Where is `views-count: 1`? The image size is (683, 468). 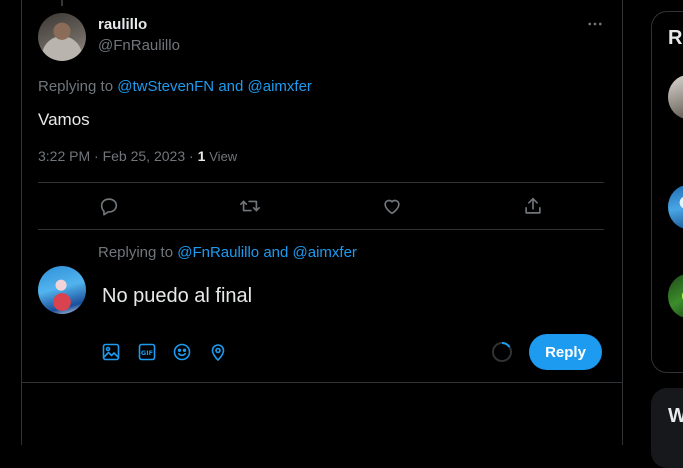 views-count: 1 is located at coordinates (201, 156).